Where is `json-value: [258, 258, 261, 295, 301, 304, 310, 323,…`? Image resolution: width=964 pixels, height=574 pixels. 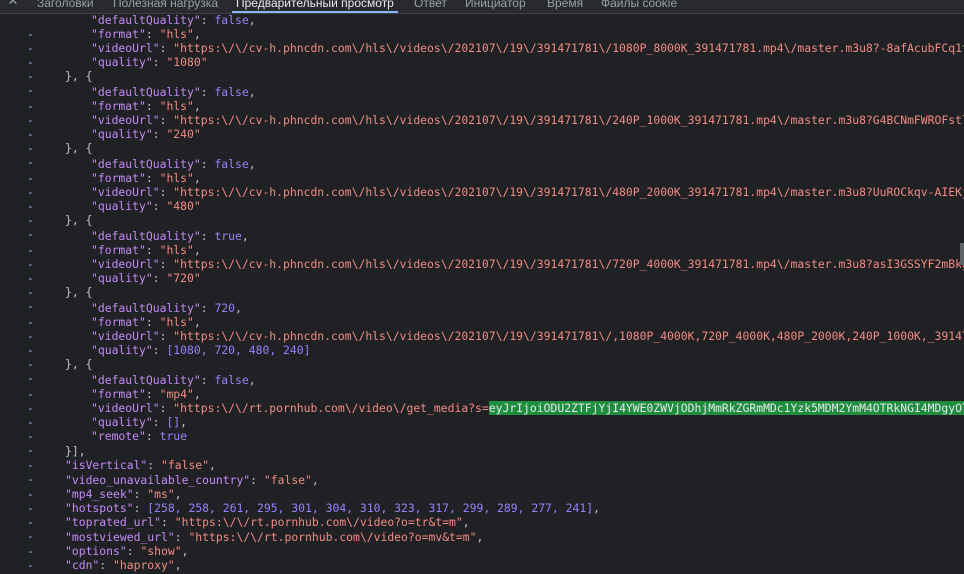 json-value: [258, 258, 261, 295, 301, 304, 310, 323,… is located at coordinates (370, 508).